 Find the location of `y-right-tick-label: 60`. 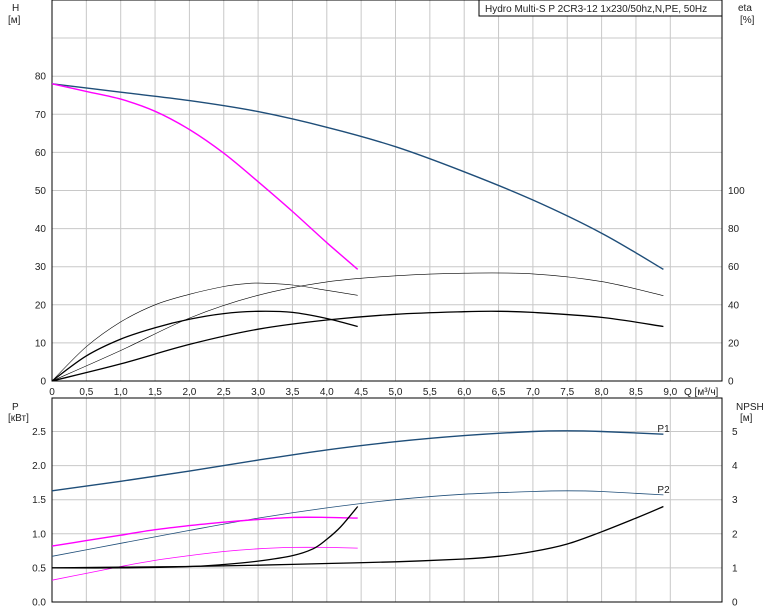

y-right-tick-label: 60 is located at coordinates (734, 267).